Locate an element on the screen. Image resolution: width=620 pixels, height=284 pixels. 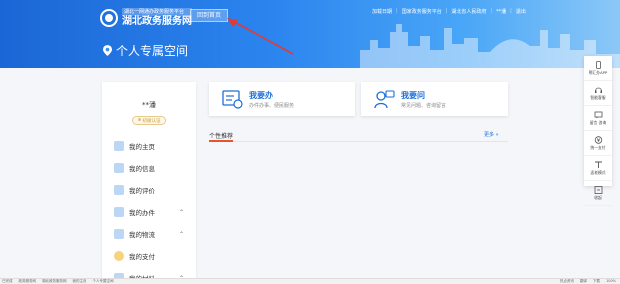
float-item-label: 统一支付 is located at coordinates (598, 147).